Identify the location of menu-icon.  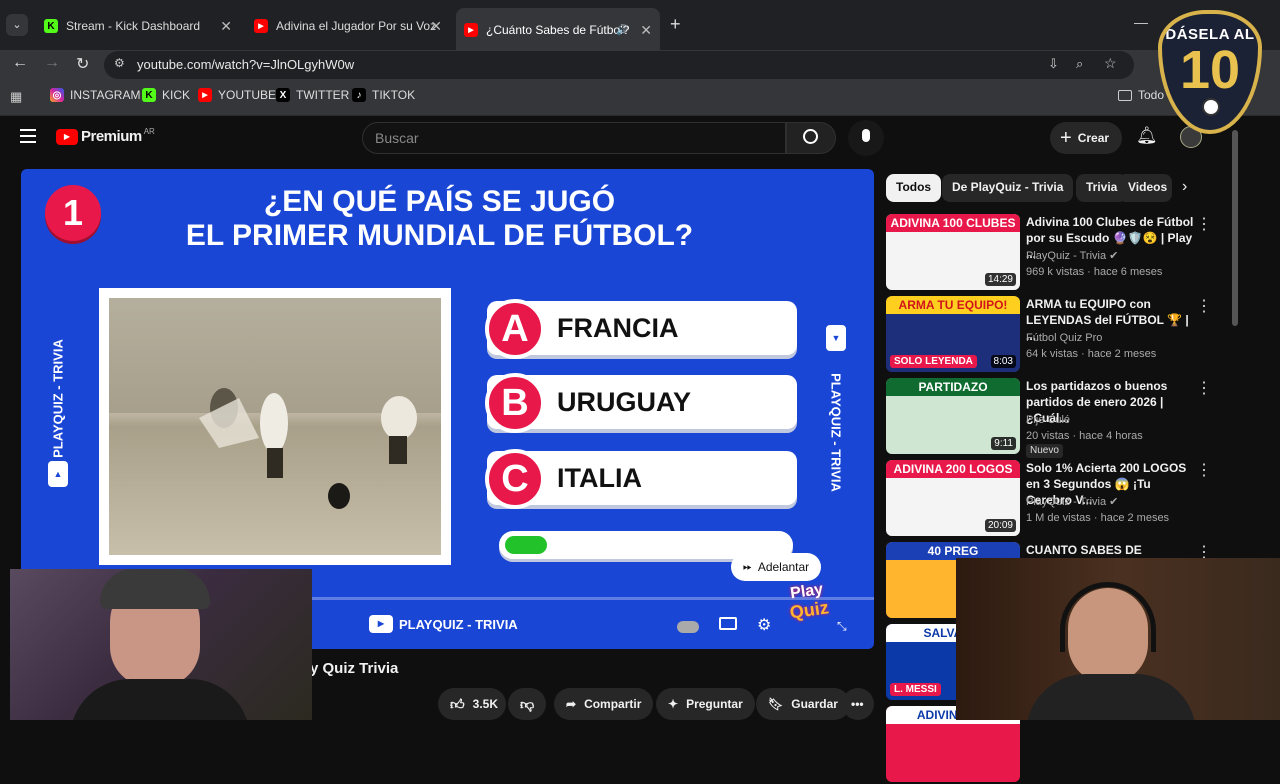
(28, 136).